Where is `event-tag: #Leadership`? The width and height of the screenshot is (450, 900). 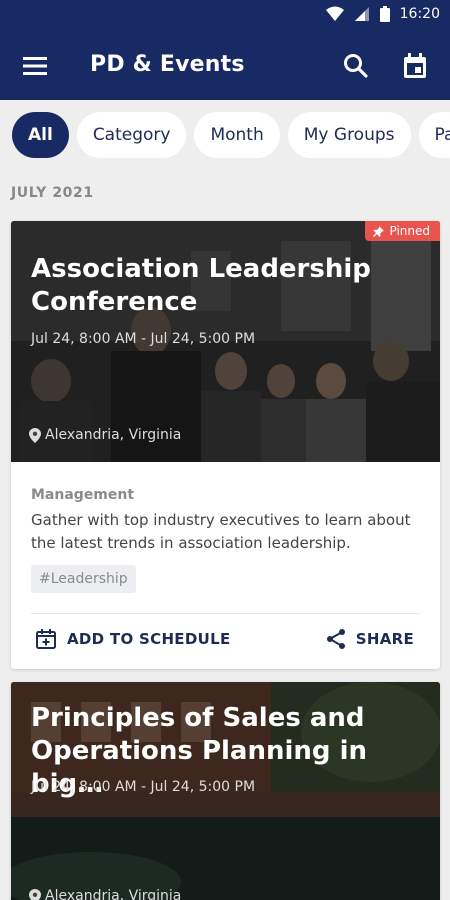 event-tag: #Leadership is located at coordinates (83, 579).